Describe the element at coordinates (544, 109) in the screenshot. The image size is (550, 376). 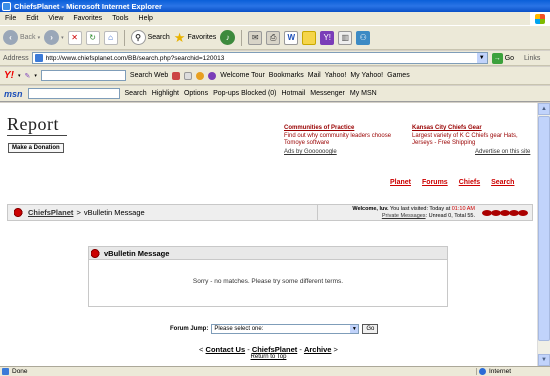
I see `scroll-up-icon: ▲` at that location.